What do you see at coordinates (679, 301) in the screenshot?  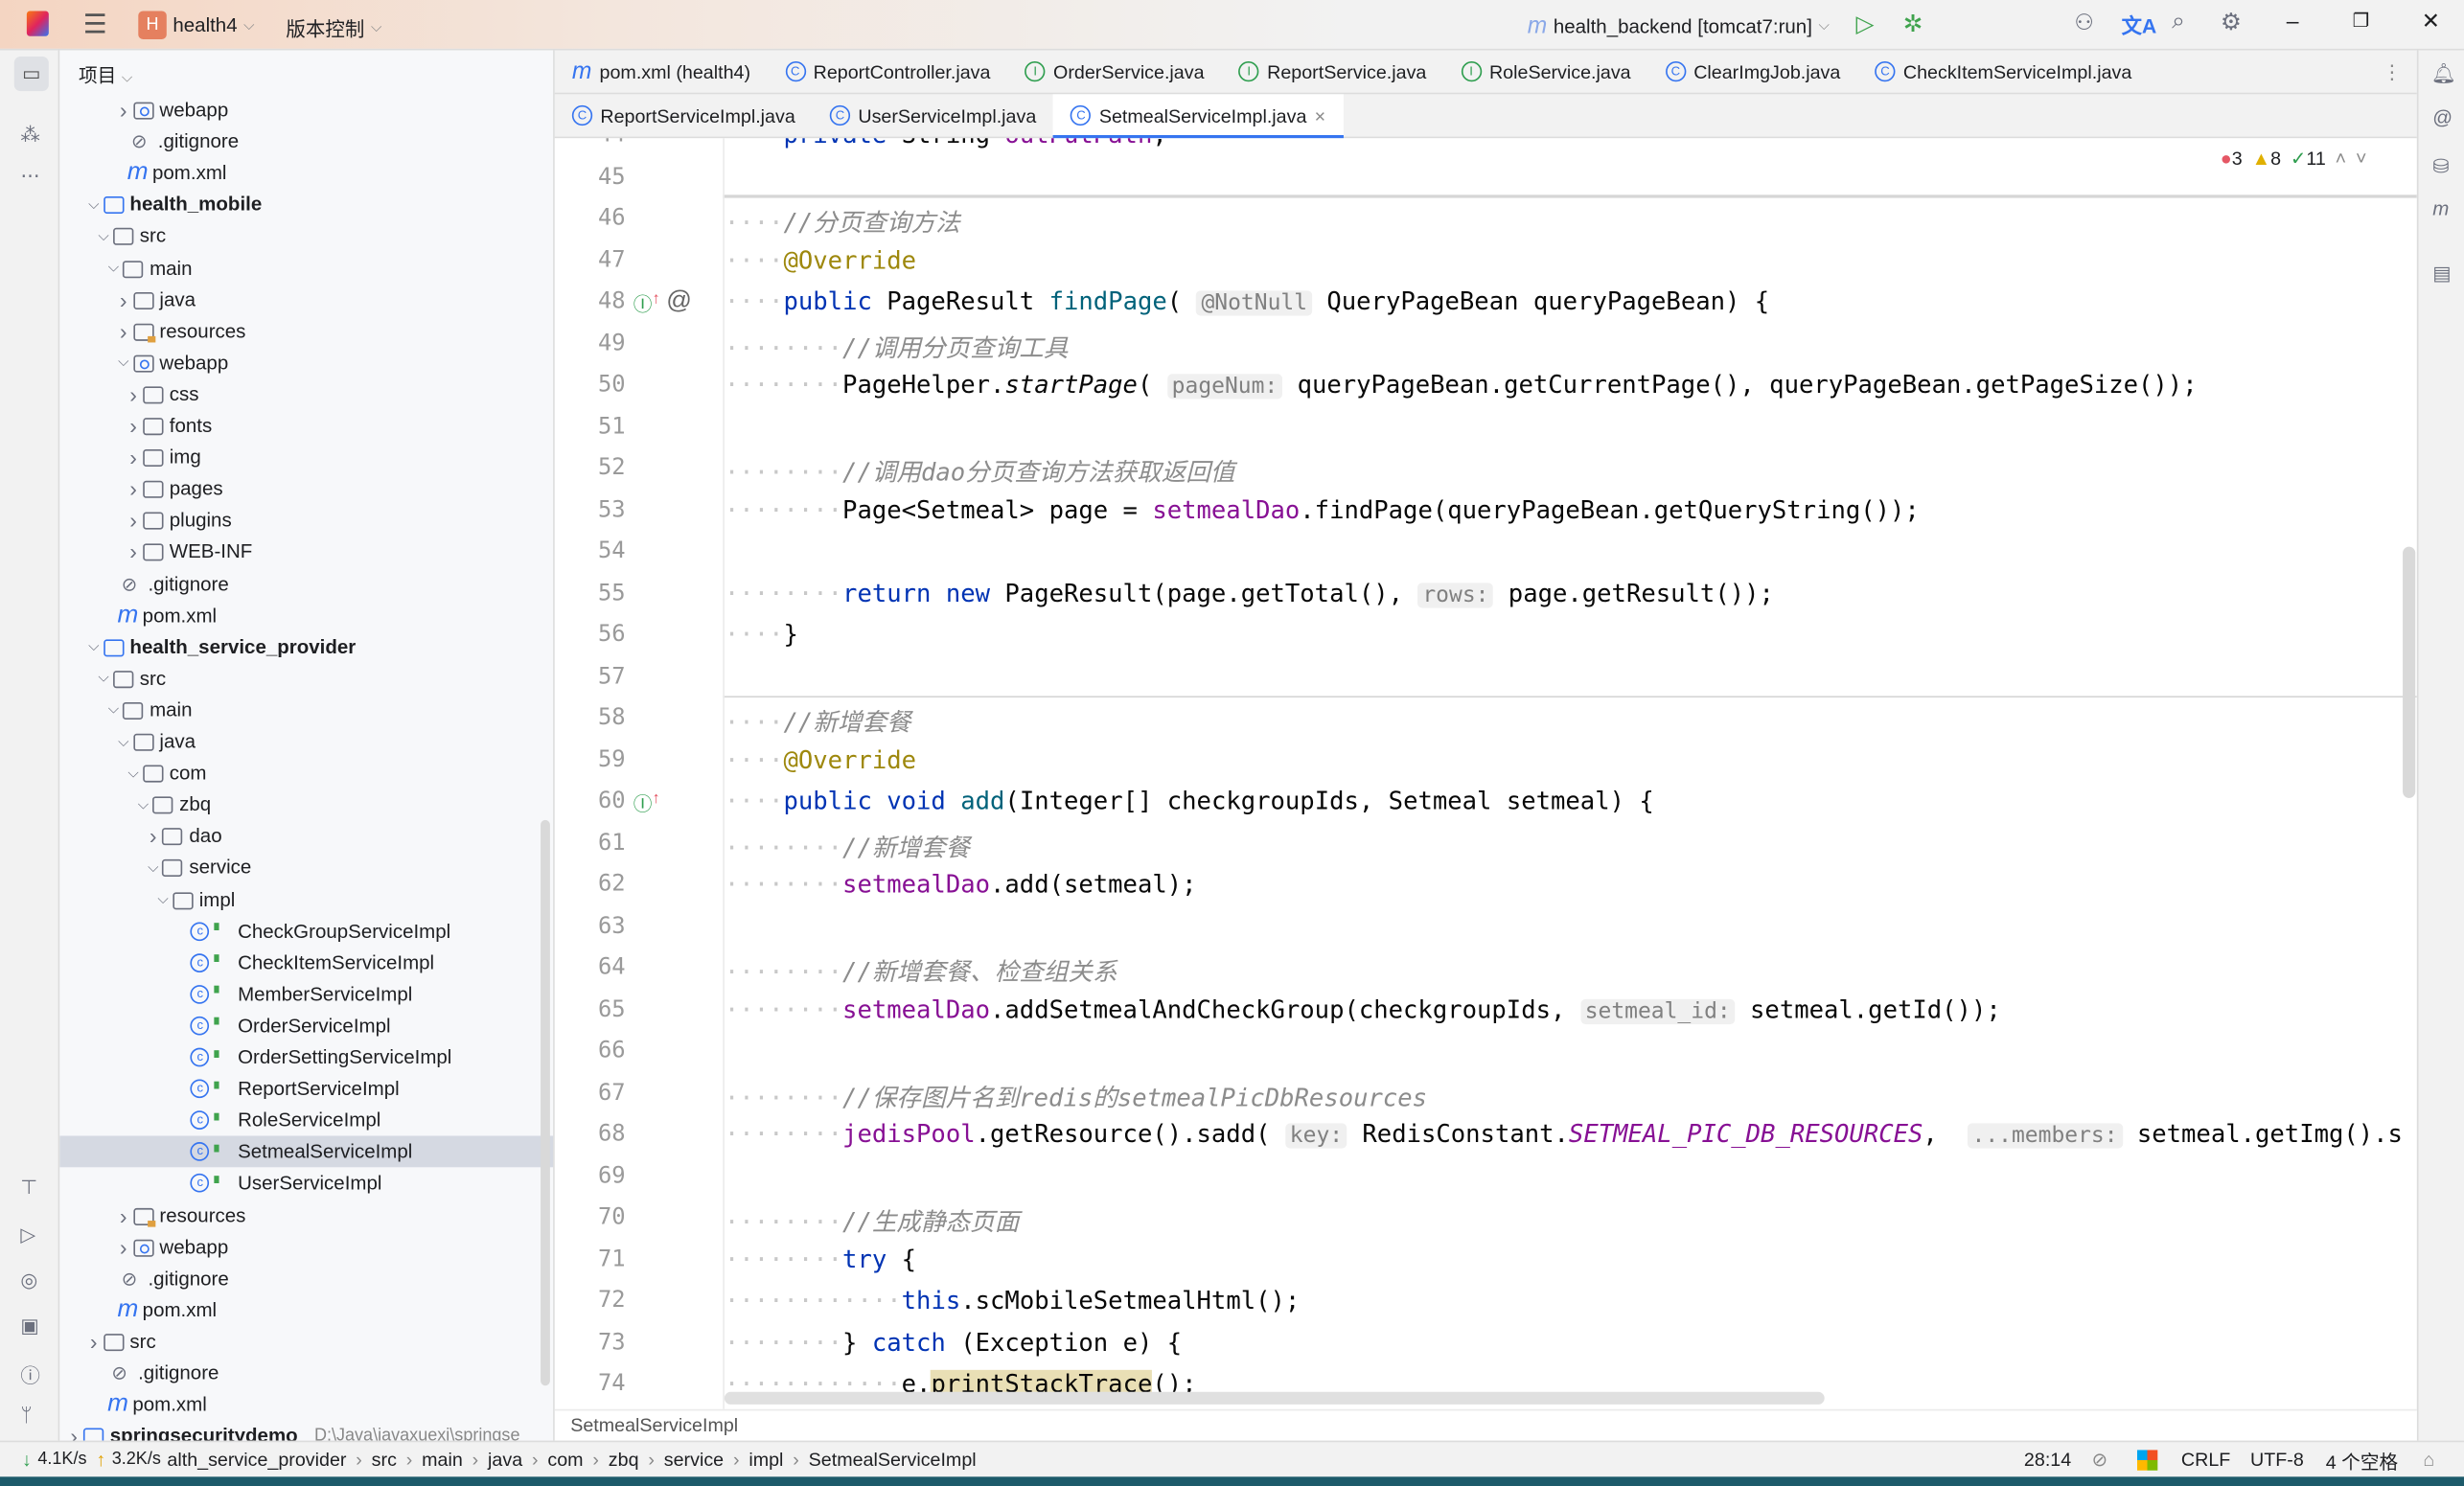 I see `annotation-gutter-icon: @` at bounding box center [679, 301].